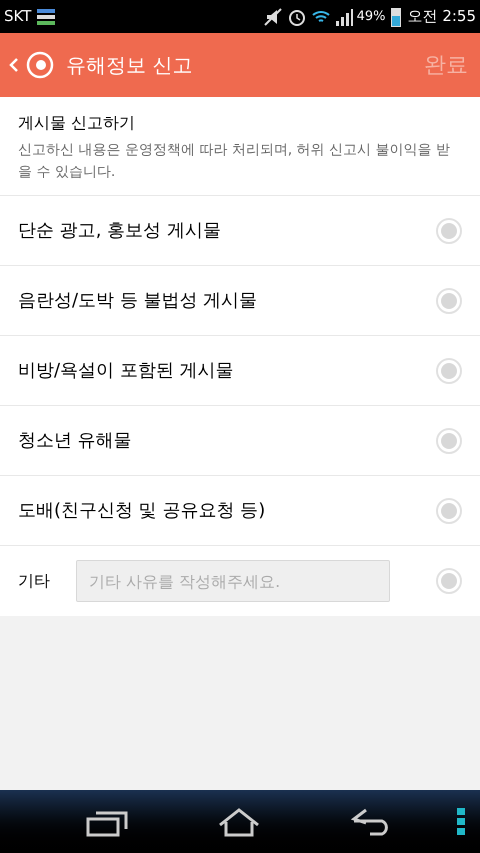 Image resolution: width=480 pixels, height=853 pixels. What do you see at coordinates (46, 17) in the screenshot?
I see `data-icon` at bounding box center [46, 17].